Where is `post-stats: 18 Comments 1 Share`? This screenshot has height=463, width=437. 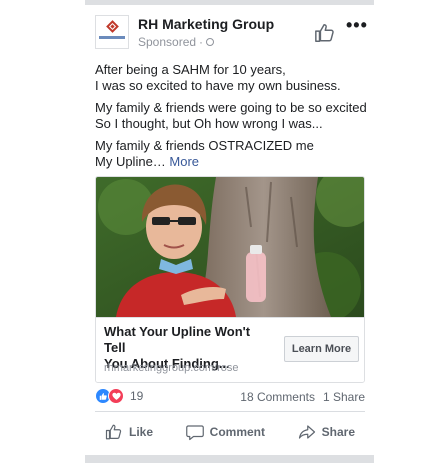 post-stats: 18 Comments 1 Share is located at coordinates (302, 397).